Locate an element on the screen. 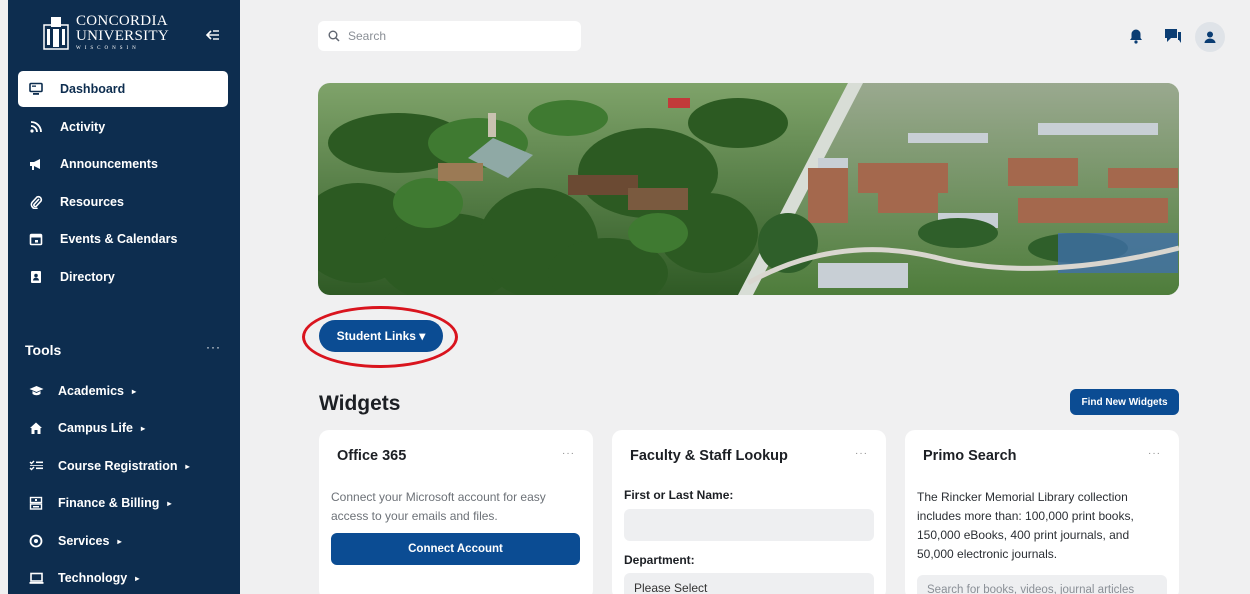  graduation-cap-icon is located at coordinates (36, 391).